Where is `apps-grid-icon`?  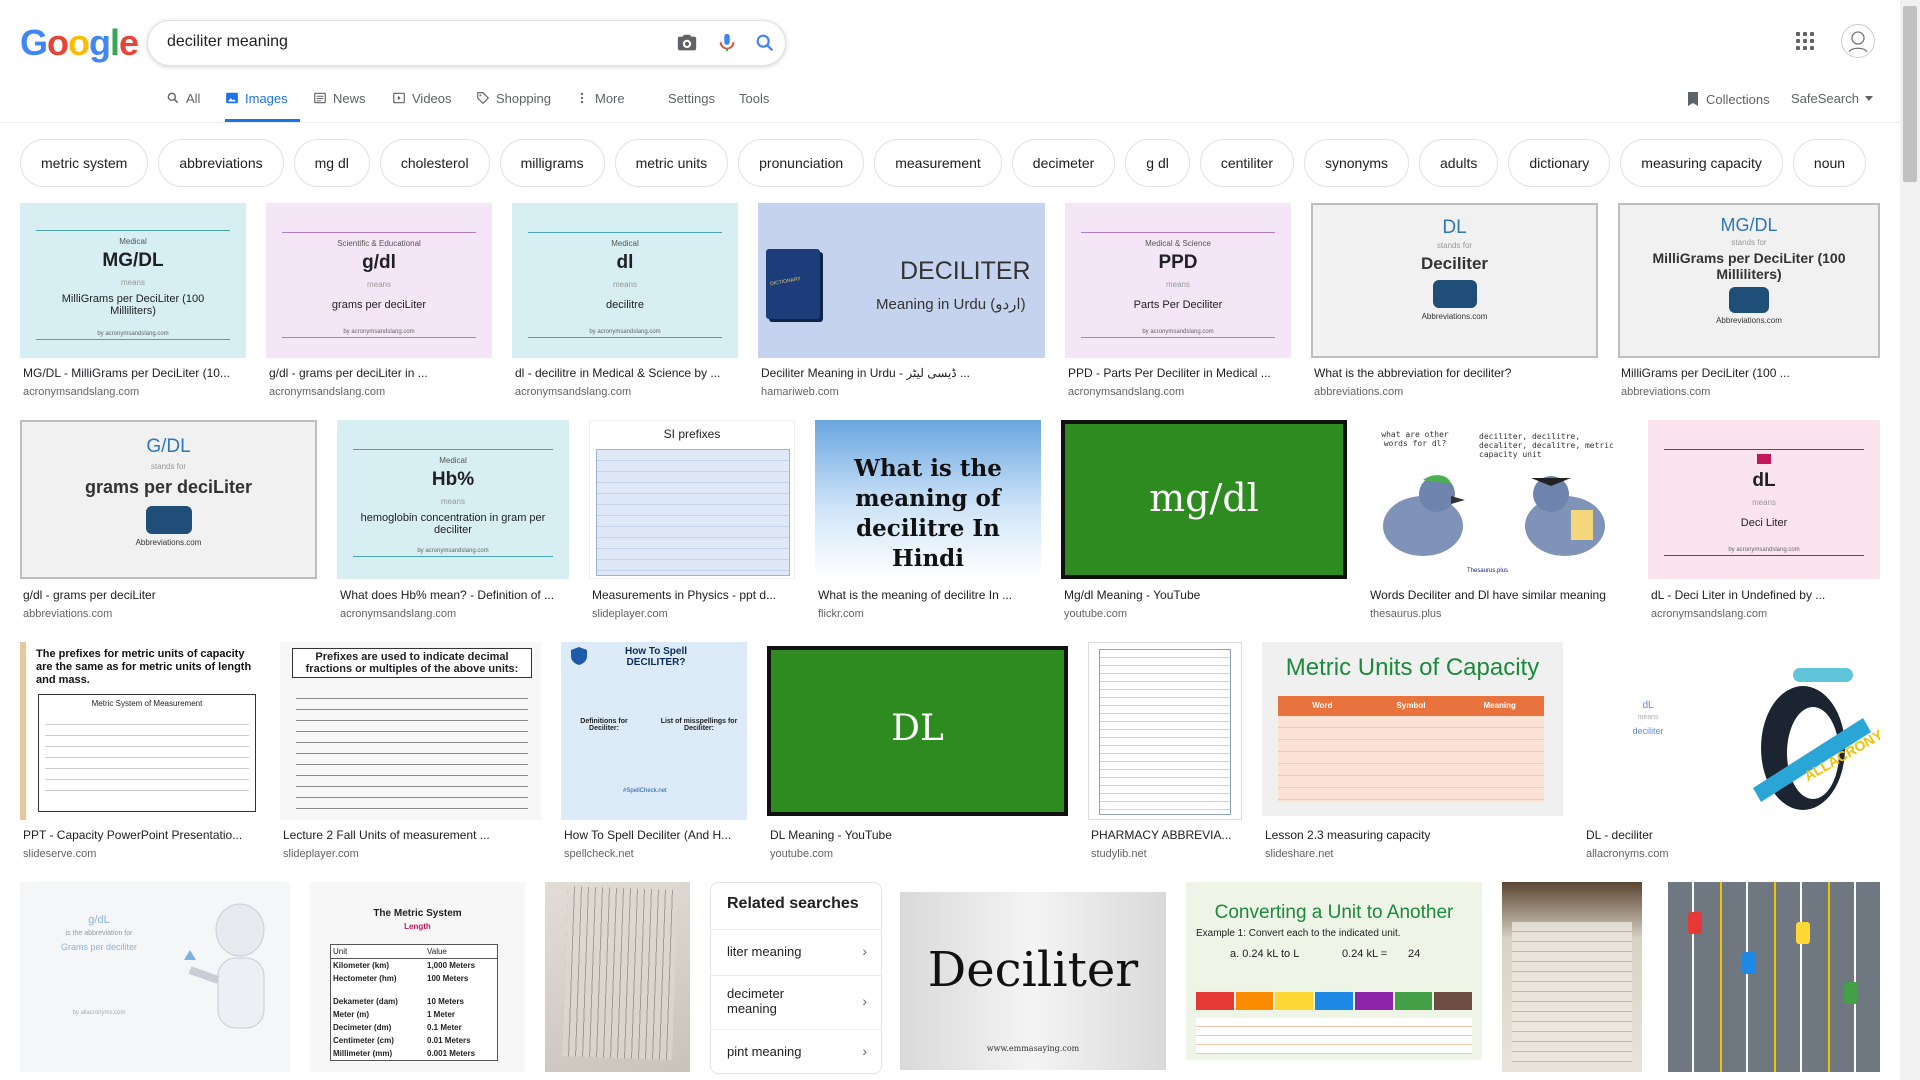 apps-grid-icon is located at coordinates (1805, 41).